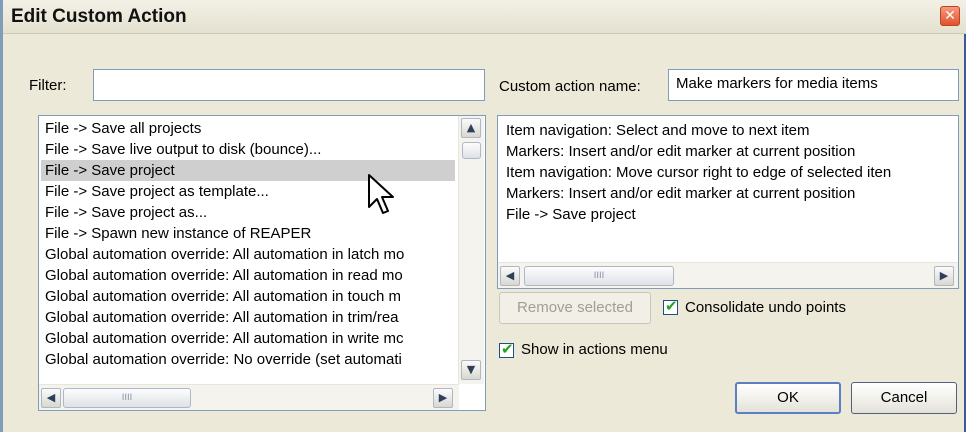 This screenshot has height=432, width=966. What do you see at coordinates (728, 275) in the screenshot?
I see `custom-actions-horizontal-scrollbar: ◀ IIII ▶` at bounding box center [728, 275].